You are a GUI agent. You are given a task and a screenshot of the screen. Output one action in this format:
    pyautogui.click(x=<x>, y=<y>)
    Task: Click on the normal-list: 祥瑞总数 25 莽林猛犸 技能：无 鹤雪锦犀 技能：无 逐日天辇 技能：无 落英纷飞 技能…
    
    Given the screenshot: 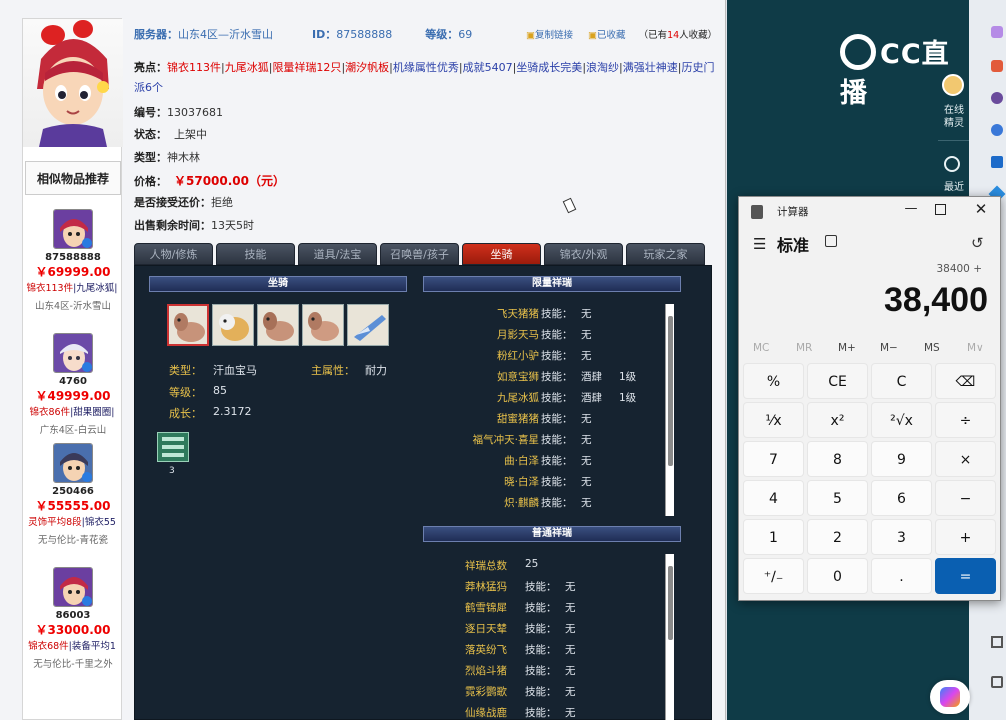 What is the action you would take?
    pyautogui.click(x=549, y=637)
    